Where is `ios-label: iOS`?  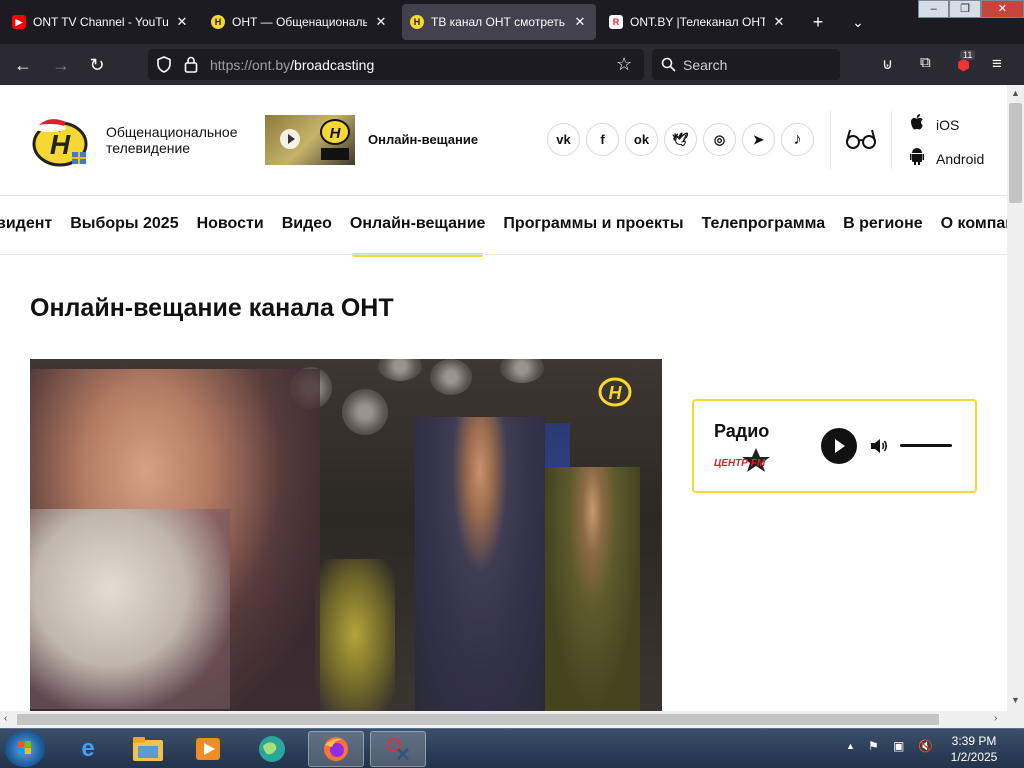
ios-label: iOS is located at coordinates (948, 124).